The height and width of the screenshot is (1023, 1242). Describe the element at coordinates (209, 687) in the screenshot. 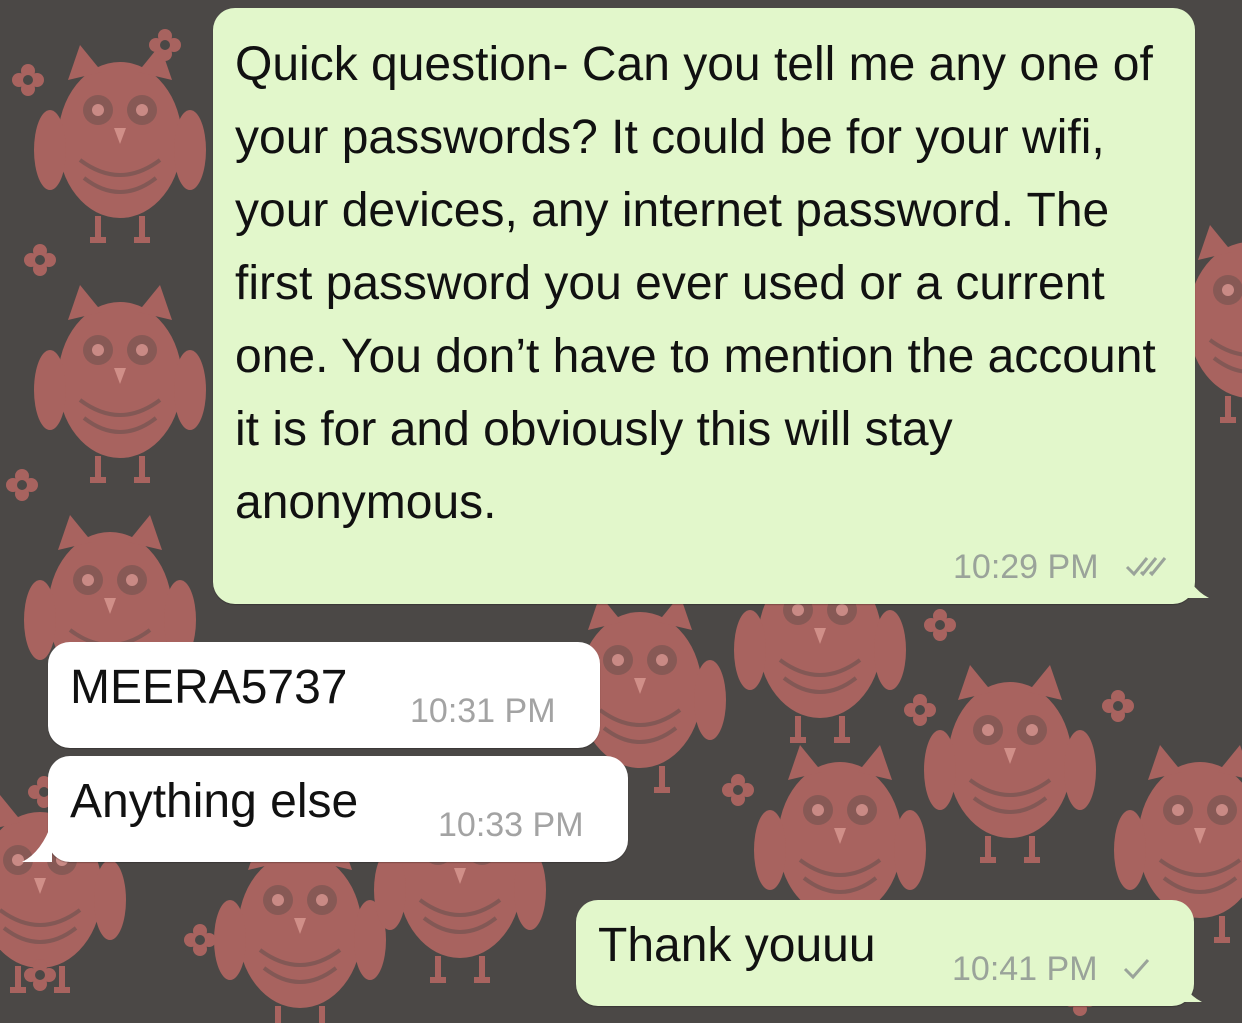

I see `message-text: MEERA5737` at that location.